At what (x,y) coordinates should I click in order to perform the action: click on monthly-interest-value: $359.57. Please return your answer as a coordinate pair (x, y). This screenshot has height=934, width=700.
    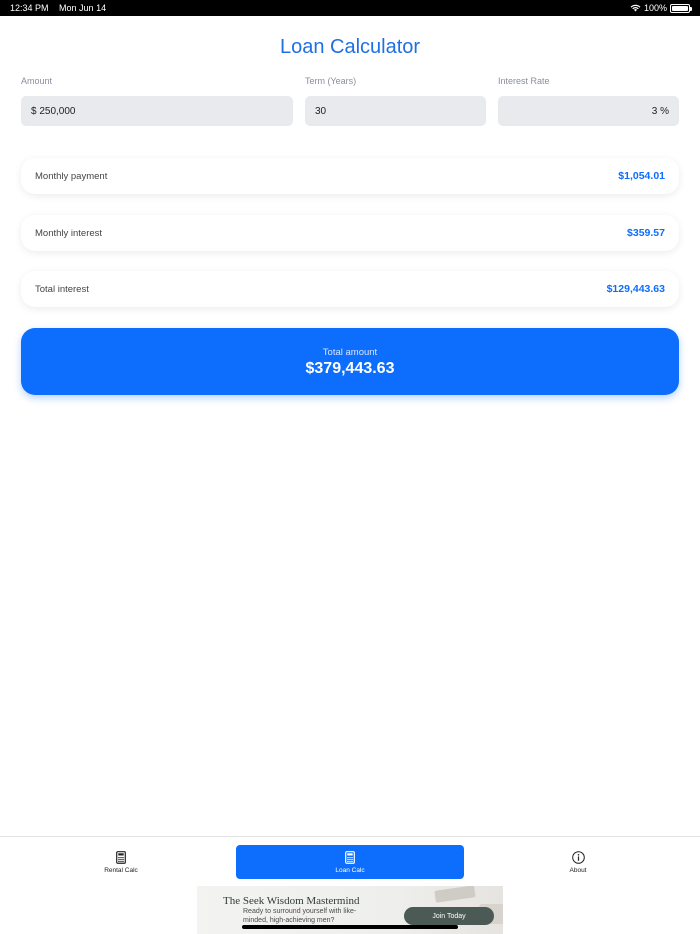
    Looking at the image, I should click on (646, 233).